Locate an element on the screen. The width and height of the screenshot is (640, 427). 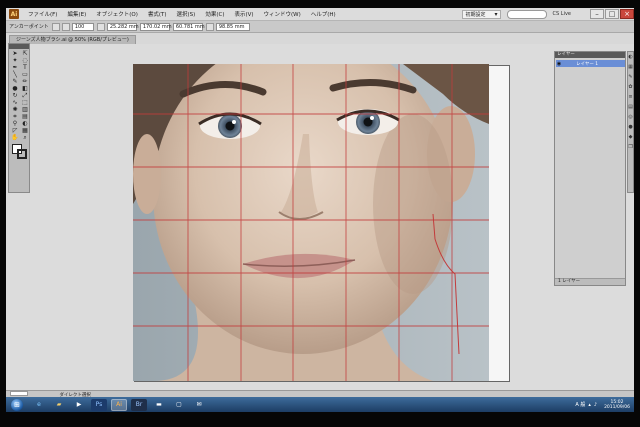
window-controls: – □ × is located at coordinates (611, 14).